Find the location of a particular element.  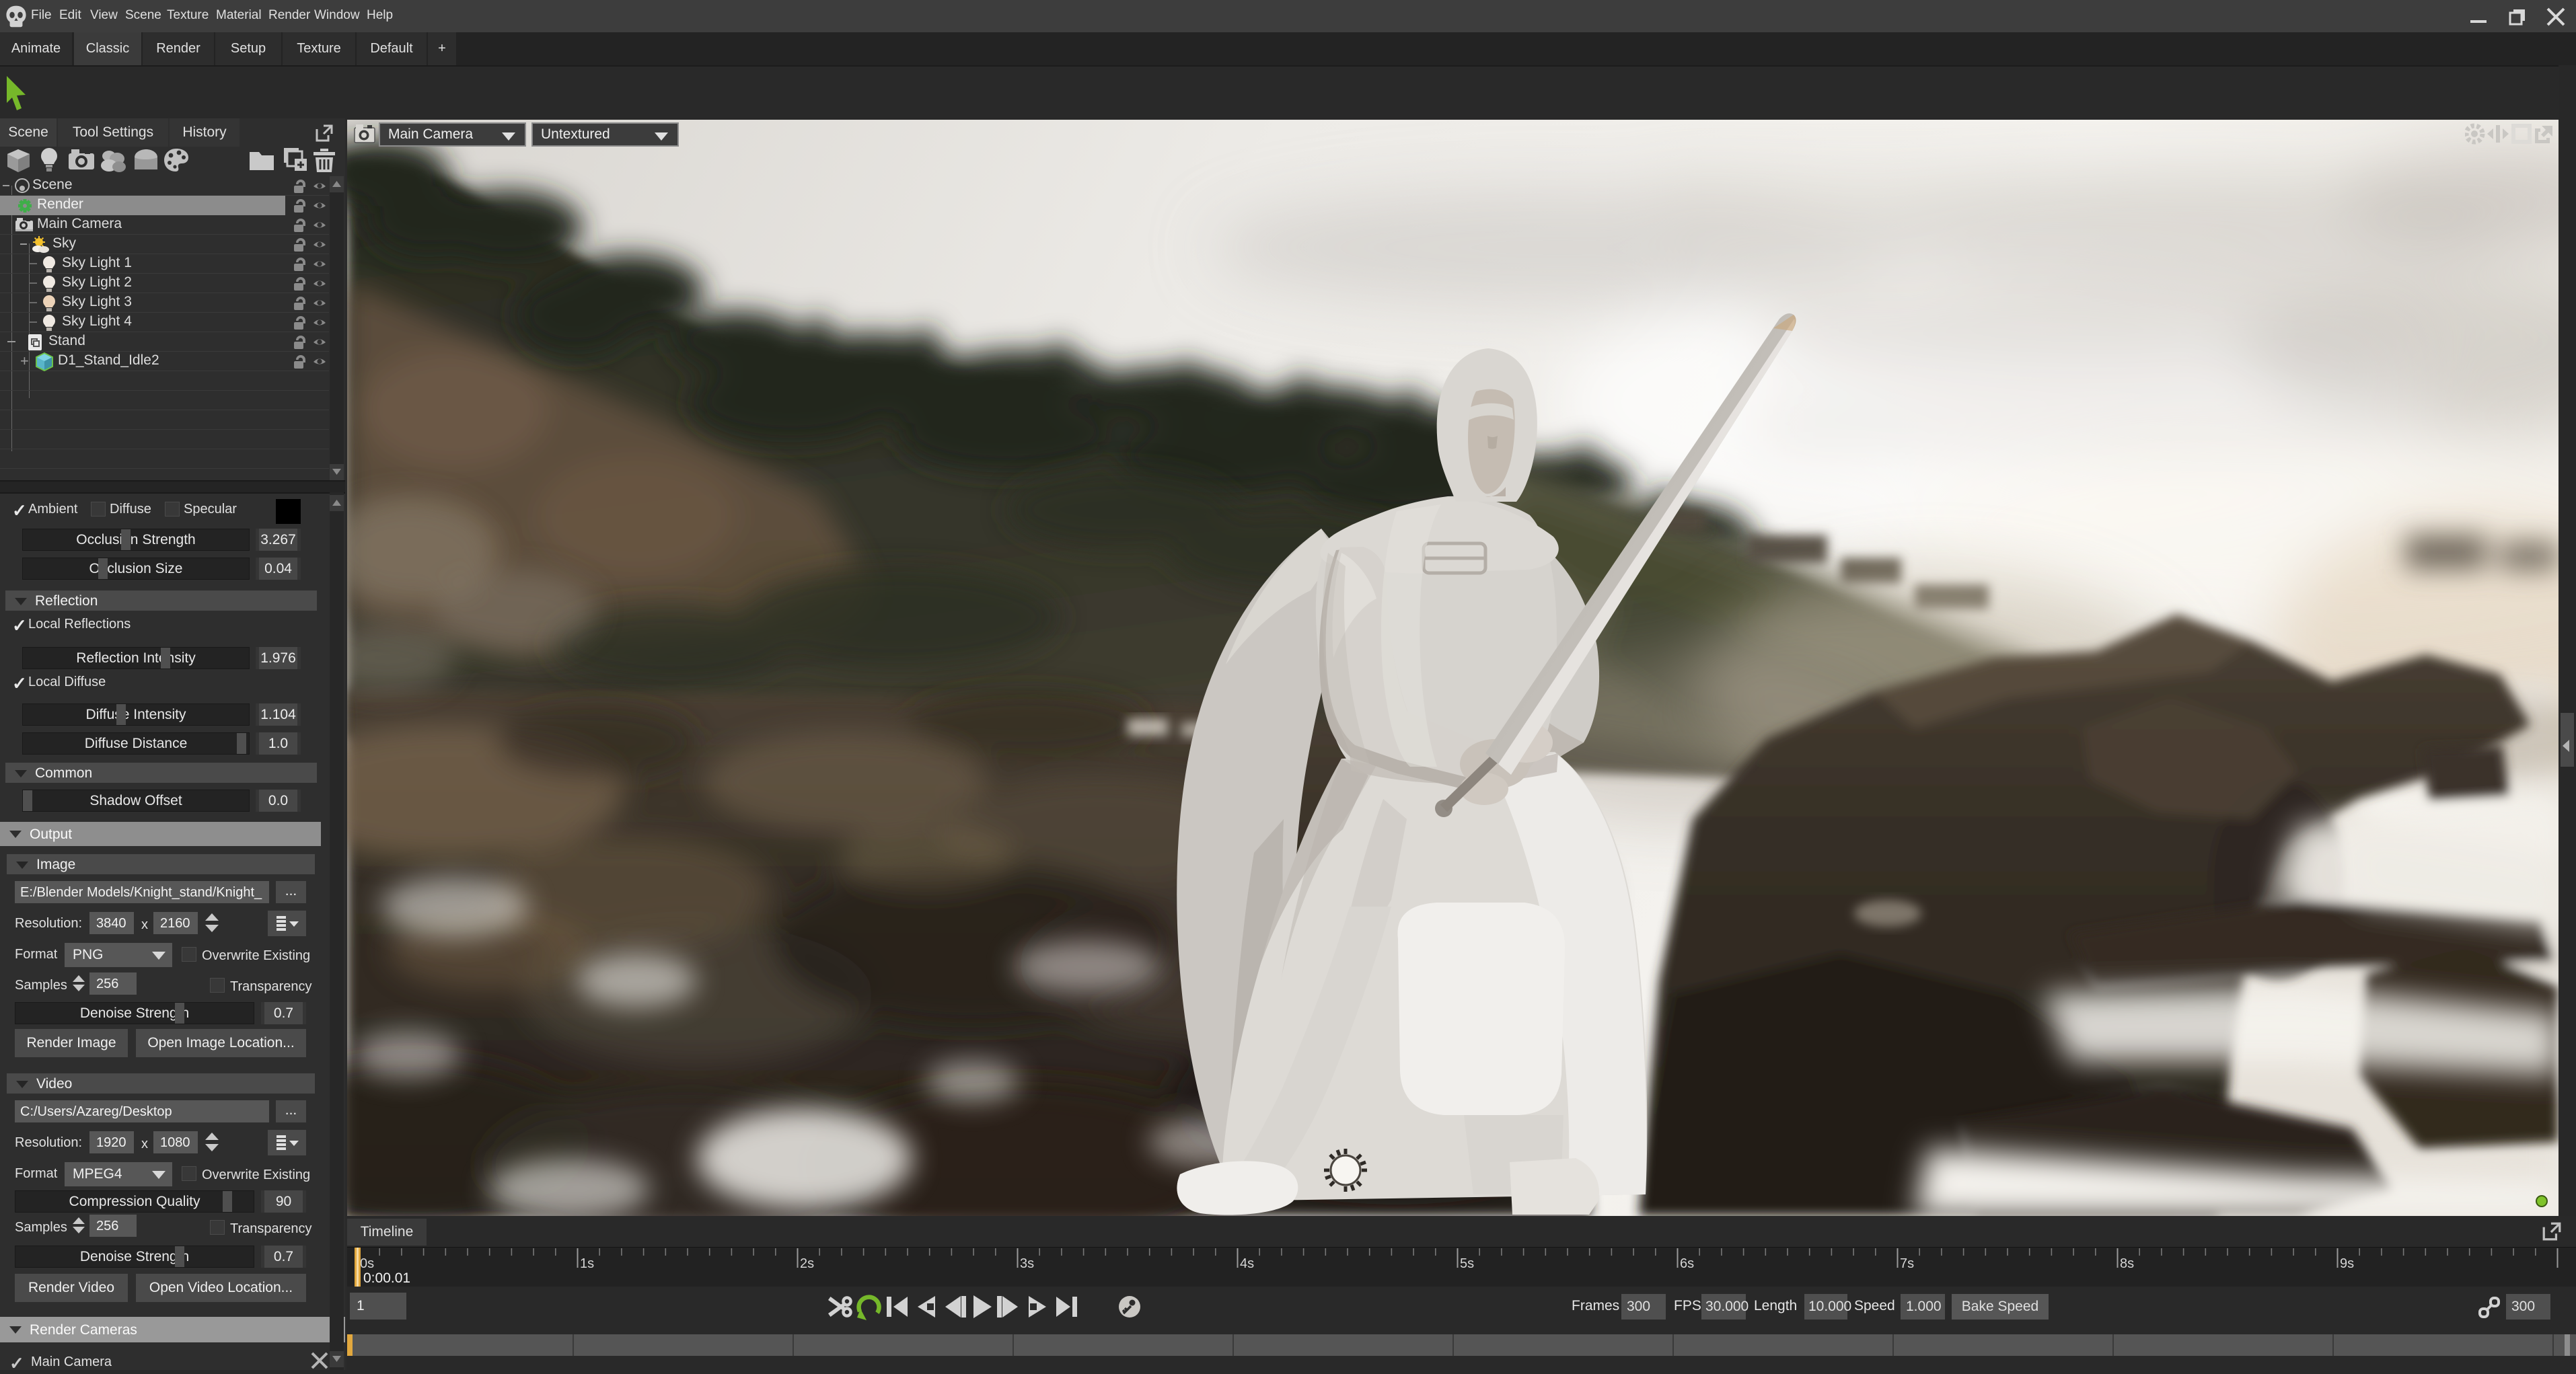

svg-text: 3s is located at coordinates (1027, 1263).